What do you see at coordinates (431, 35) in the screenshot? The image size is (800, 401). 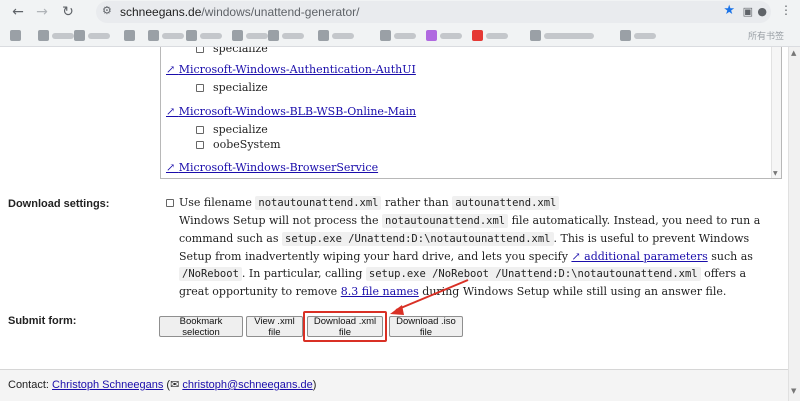 I see `app-icon` at bounding box center [431, 35].